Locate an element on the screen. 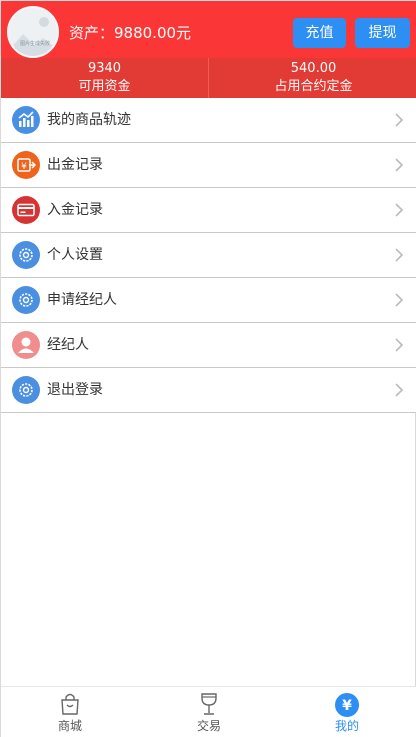 This screenshot has height=737, width=416. tab-trade: 交易 is located at coordinates (209, 712).